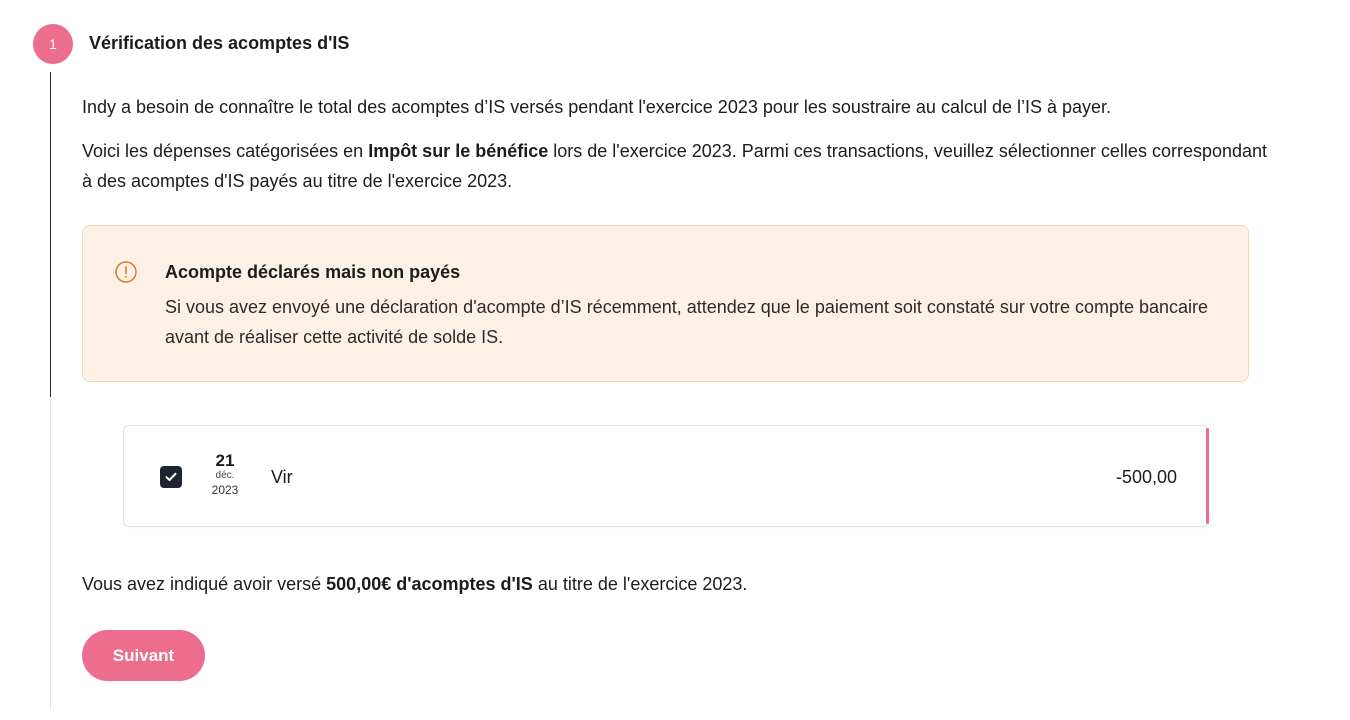 This screenshot has height=720, width=1350. Describe the element at coordinates (126, 272) in the screenshot. I see `exclamation-circle-icon` at that location.